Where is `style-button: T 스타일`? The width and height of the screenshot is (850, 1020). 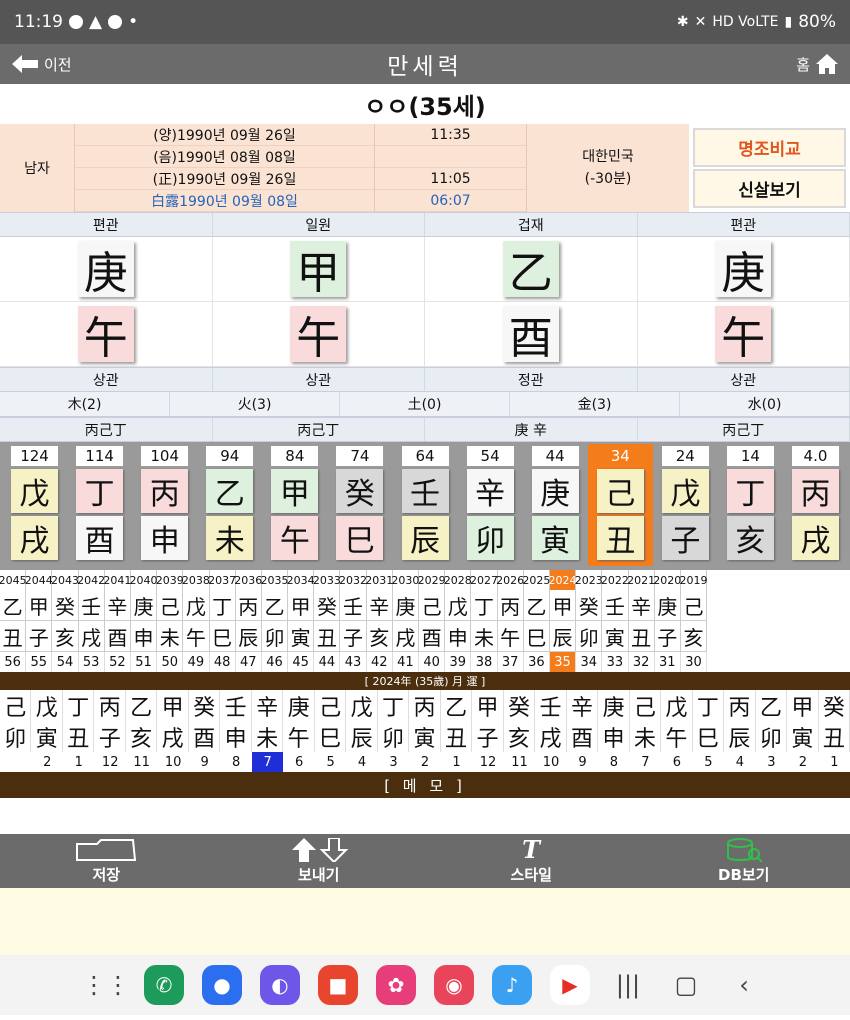
style-button: T 스타일 is located at coordinates (531, 861).